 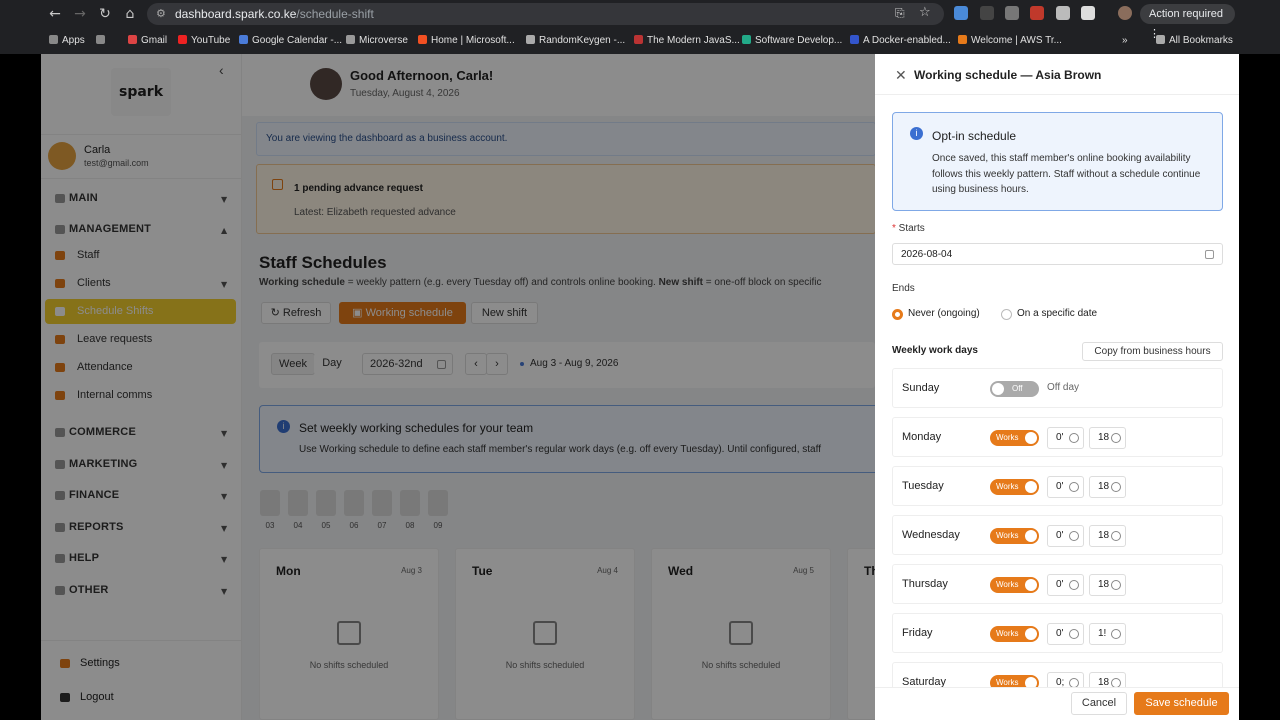 I want to click on day-name: Friday, so click(x=917, y=633).